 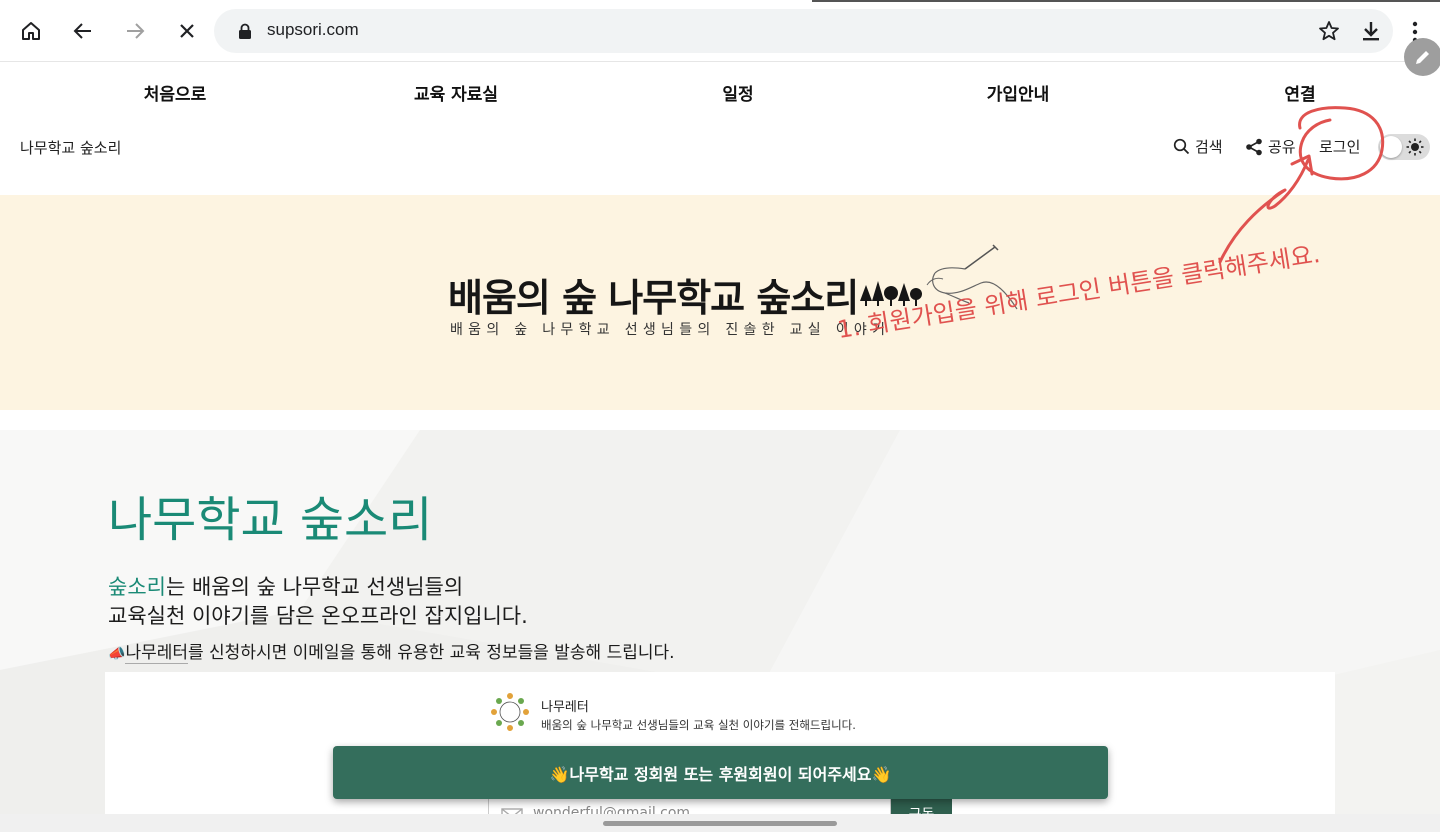 What do you see at coordinates (670, 330) in the screenshot?
I see `banner-subtitle: 배움의 숲 나무학교 선생님들의 진솔한 교실 이야기` at bounding box center [670, 330].